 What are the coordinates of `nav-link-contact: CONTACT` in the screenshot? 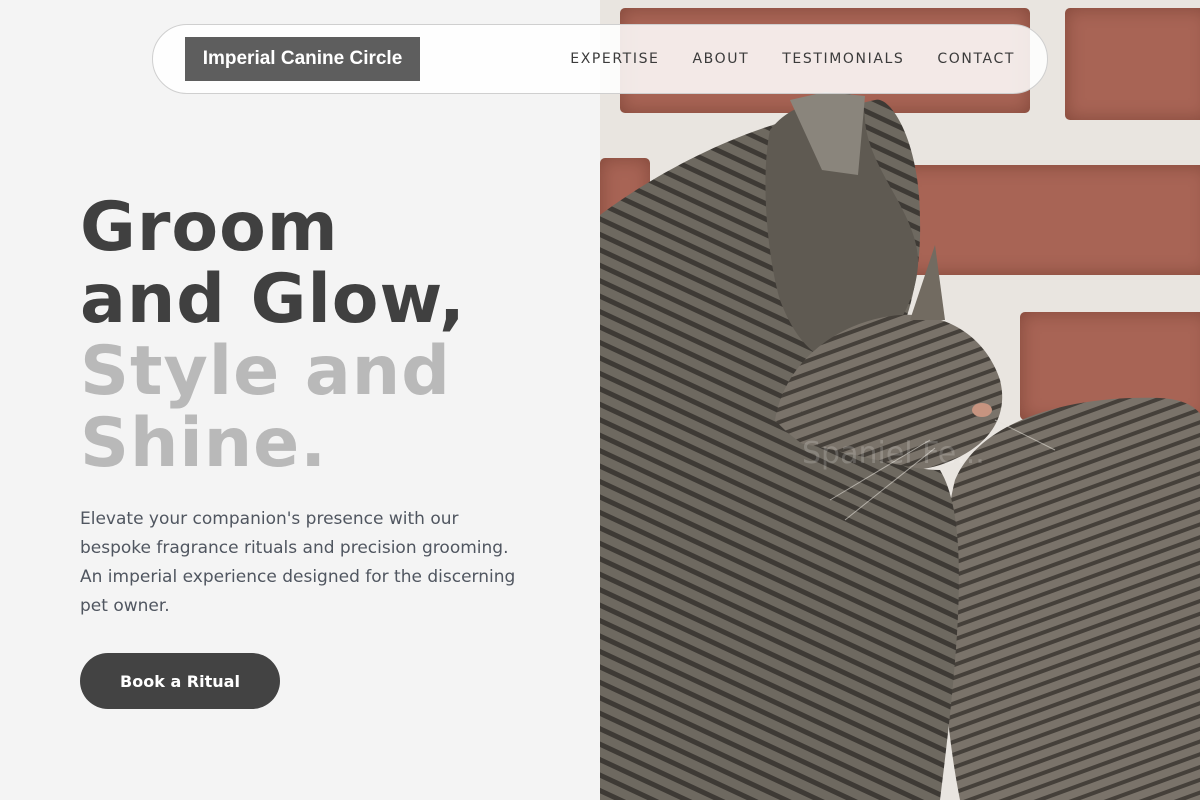 It's located at (976, 59).